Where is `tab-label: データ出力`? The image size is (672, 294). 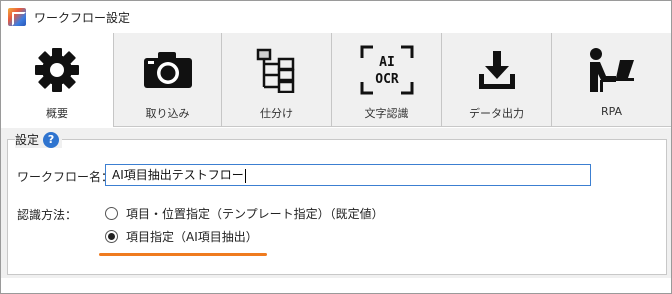 tab-label: データ出力 is located at coordinates (496, 113).